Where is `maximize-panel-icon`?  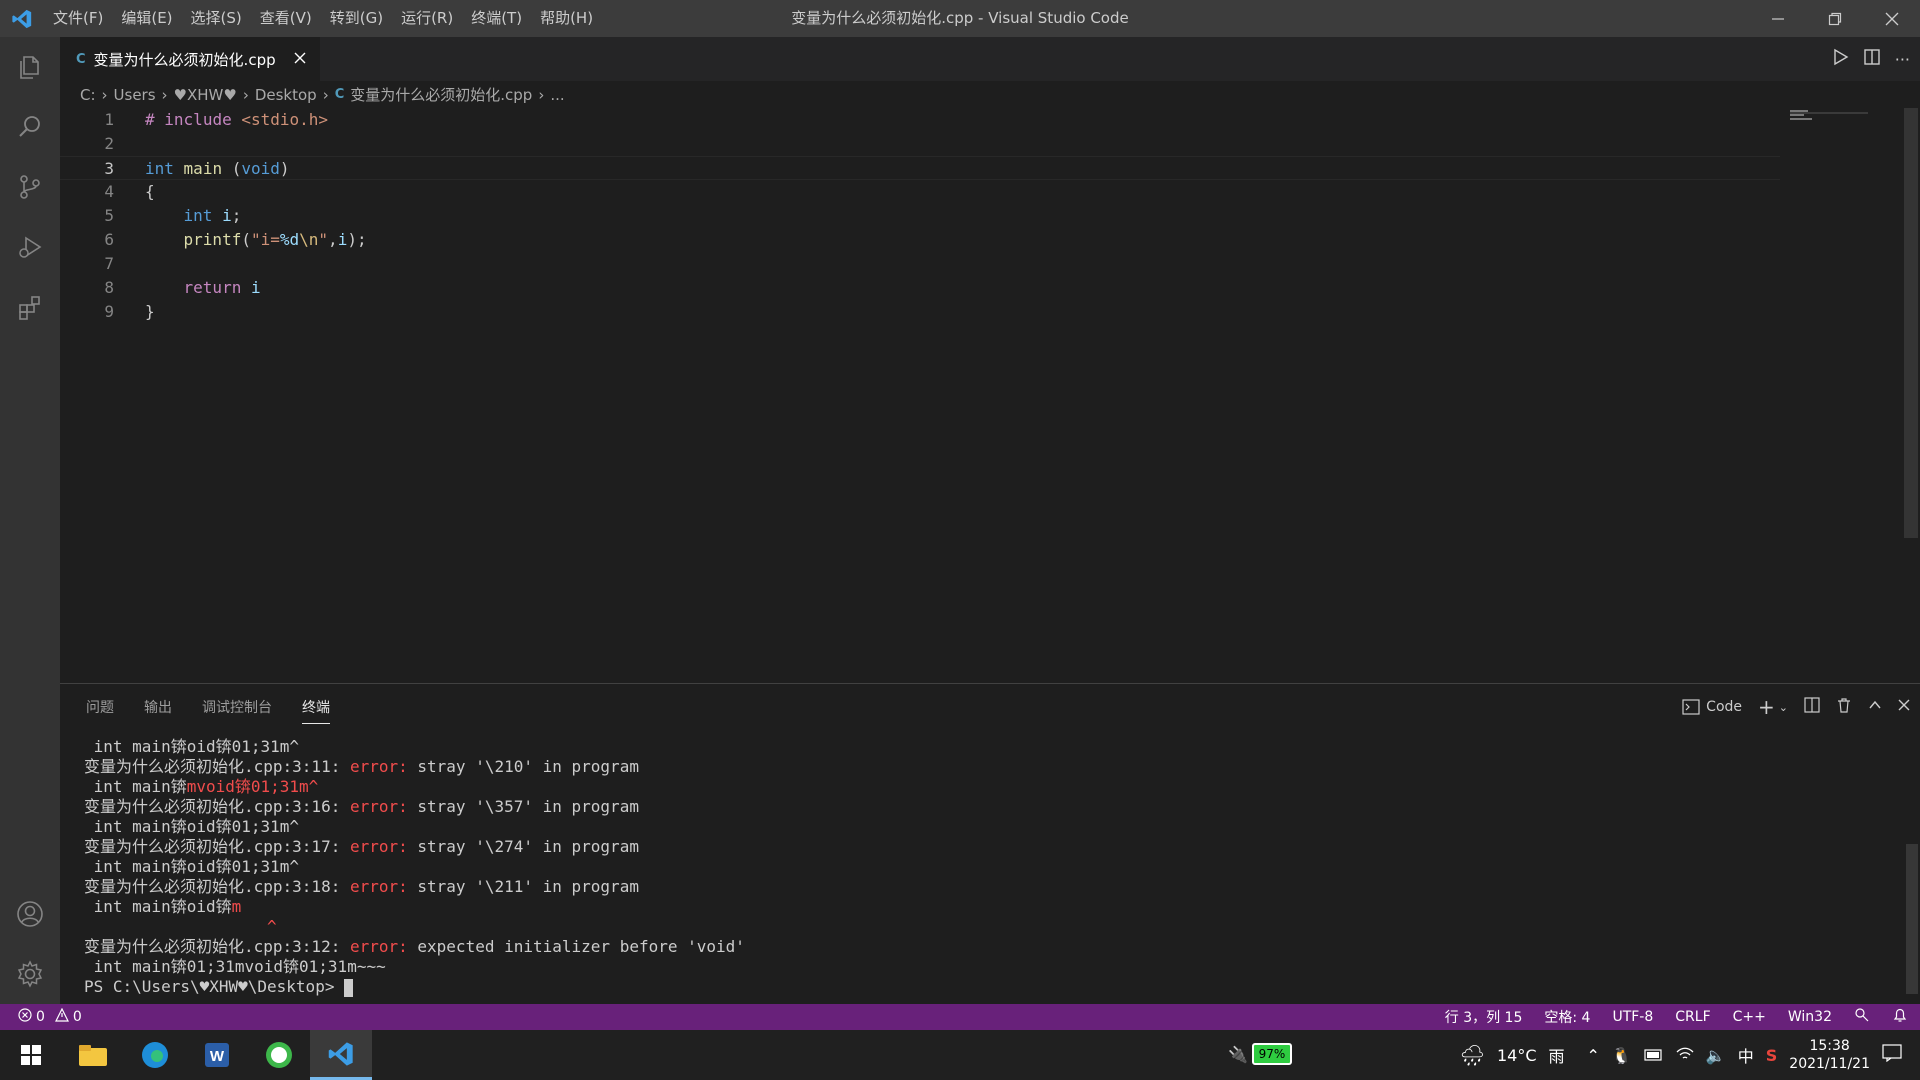 maximize-panel-icon is located at coordinates (1875, 707).